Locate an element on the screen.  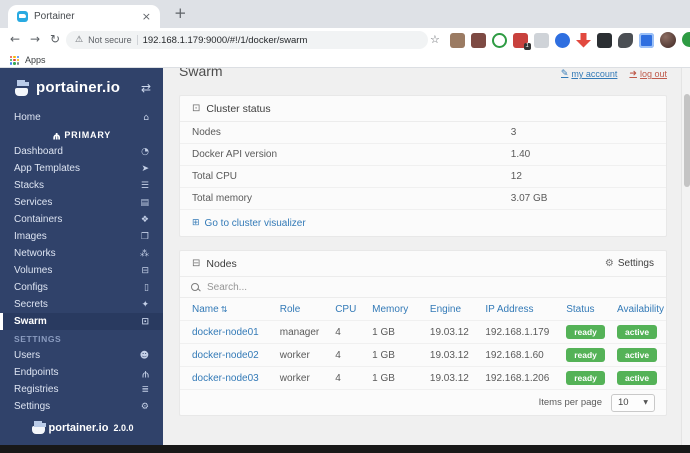
column-engine: Engine is located at coordinates (457, 309).